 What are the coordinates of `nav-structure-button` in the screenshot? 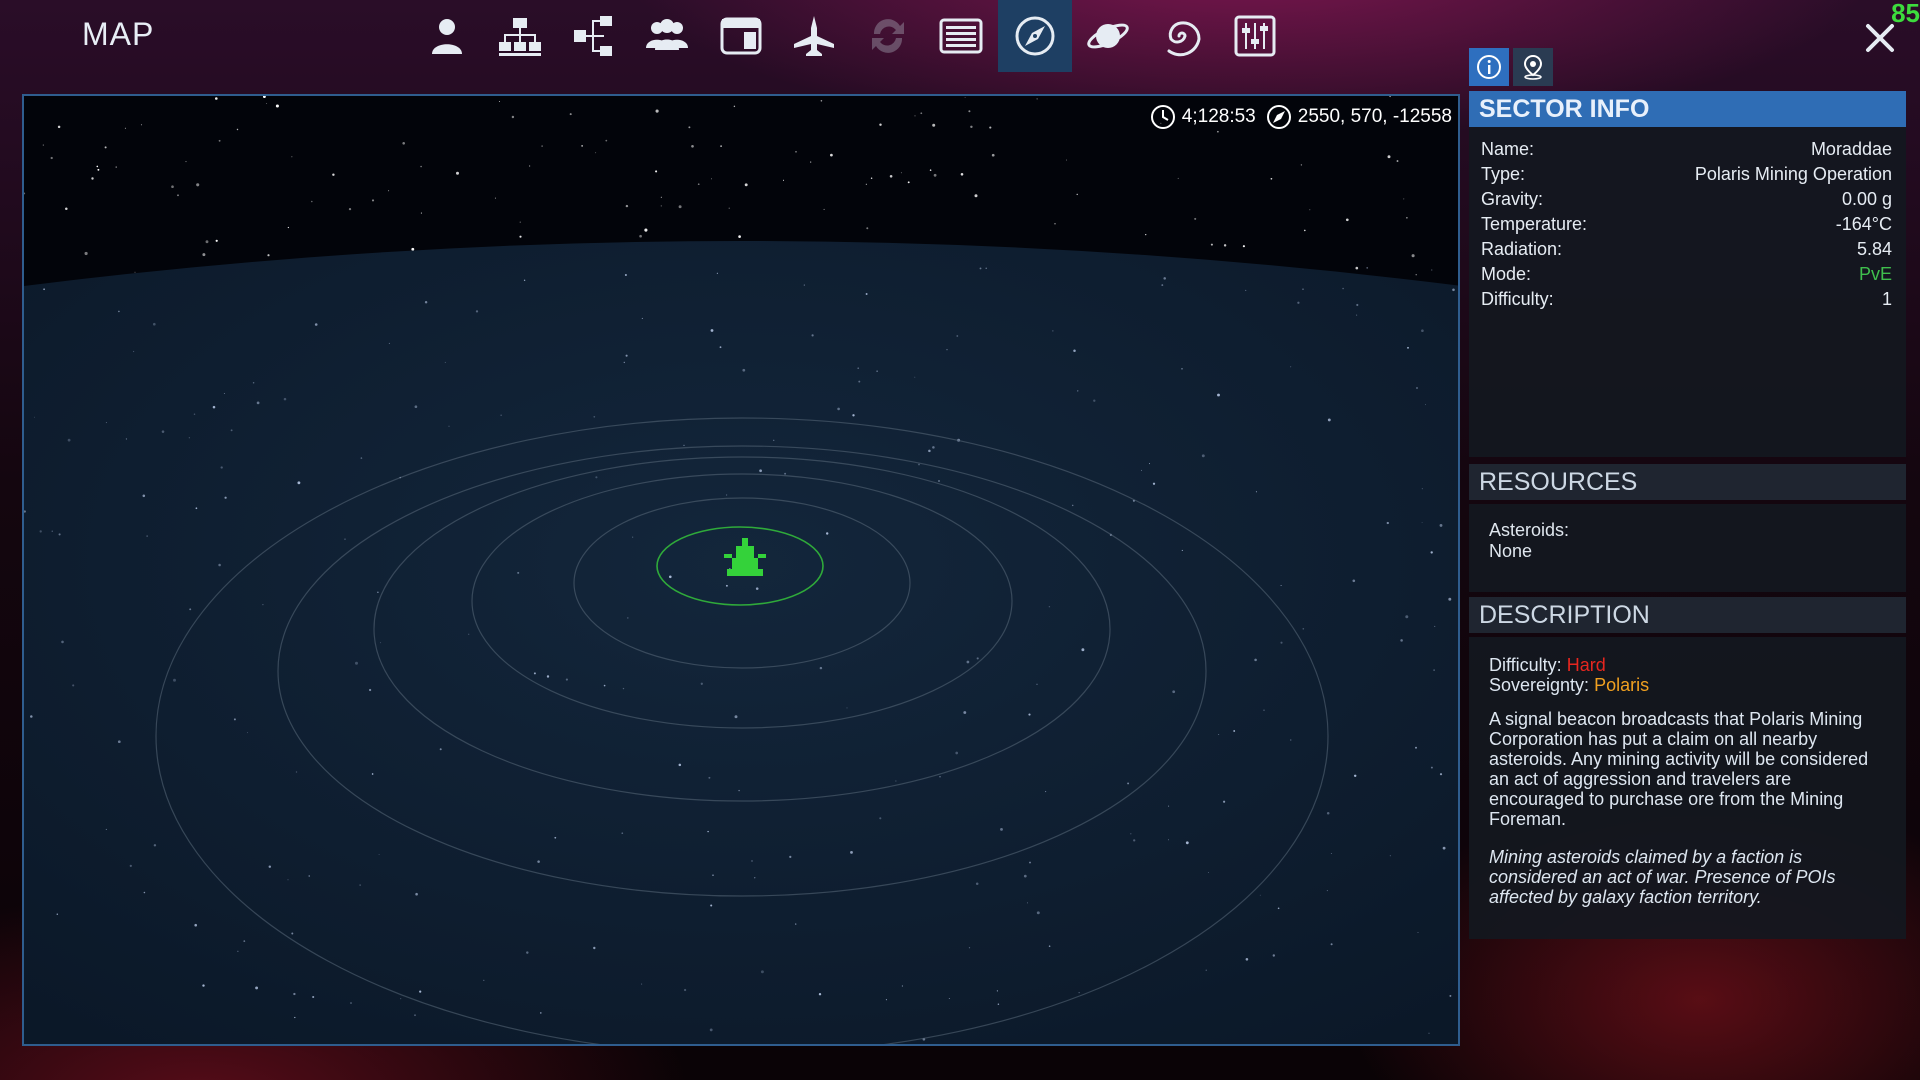 It's located at (594, 36).